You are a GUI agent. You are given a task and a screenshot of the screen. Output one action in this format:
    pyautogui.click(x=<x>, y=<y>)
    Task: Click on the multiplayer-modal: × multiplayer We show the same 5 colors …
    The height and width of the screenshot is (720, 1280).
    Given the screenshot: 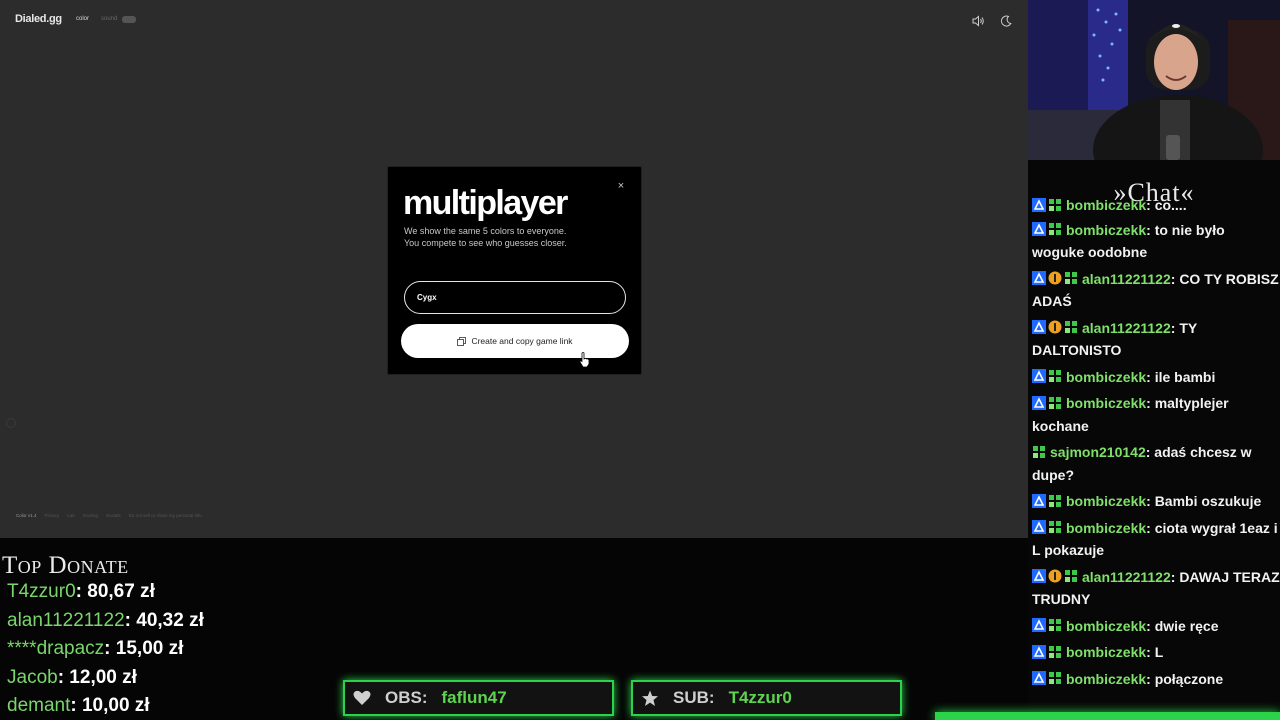 What is the action you would take?
    pyautogui.click(x=514, y=270)
    